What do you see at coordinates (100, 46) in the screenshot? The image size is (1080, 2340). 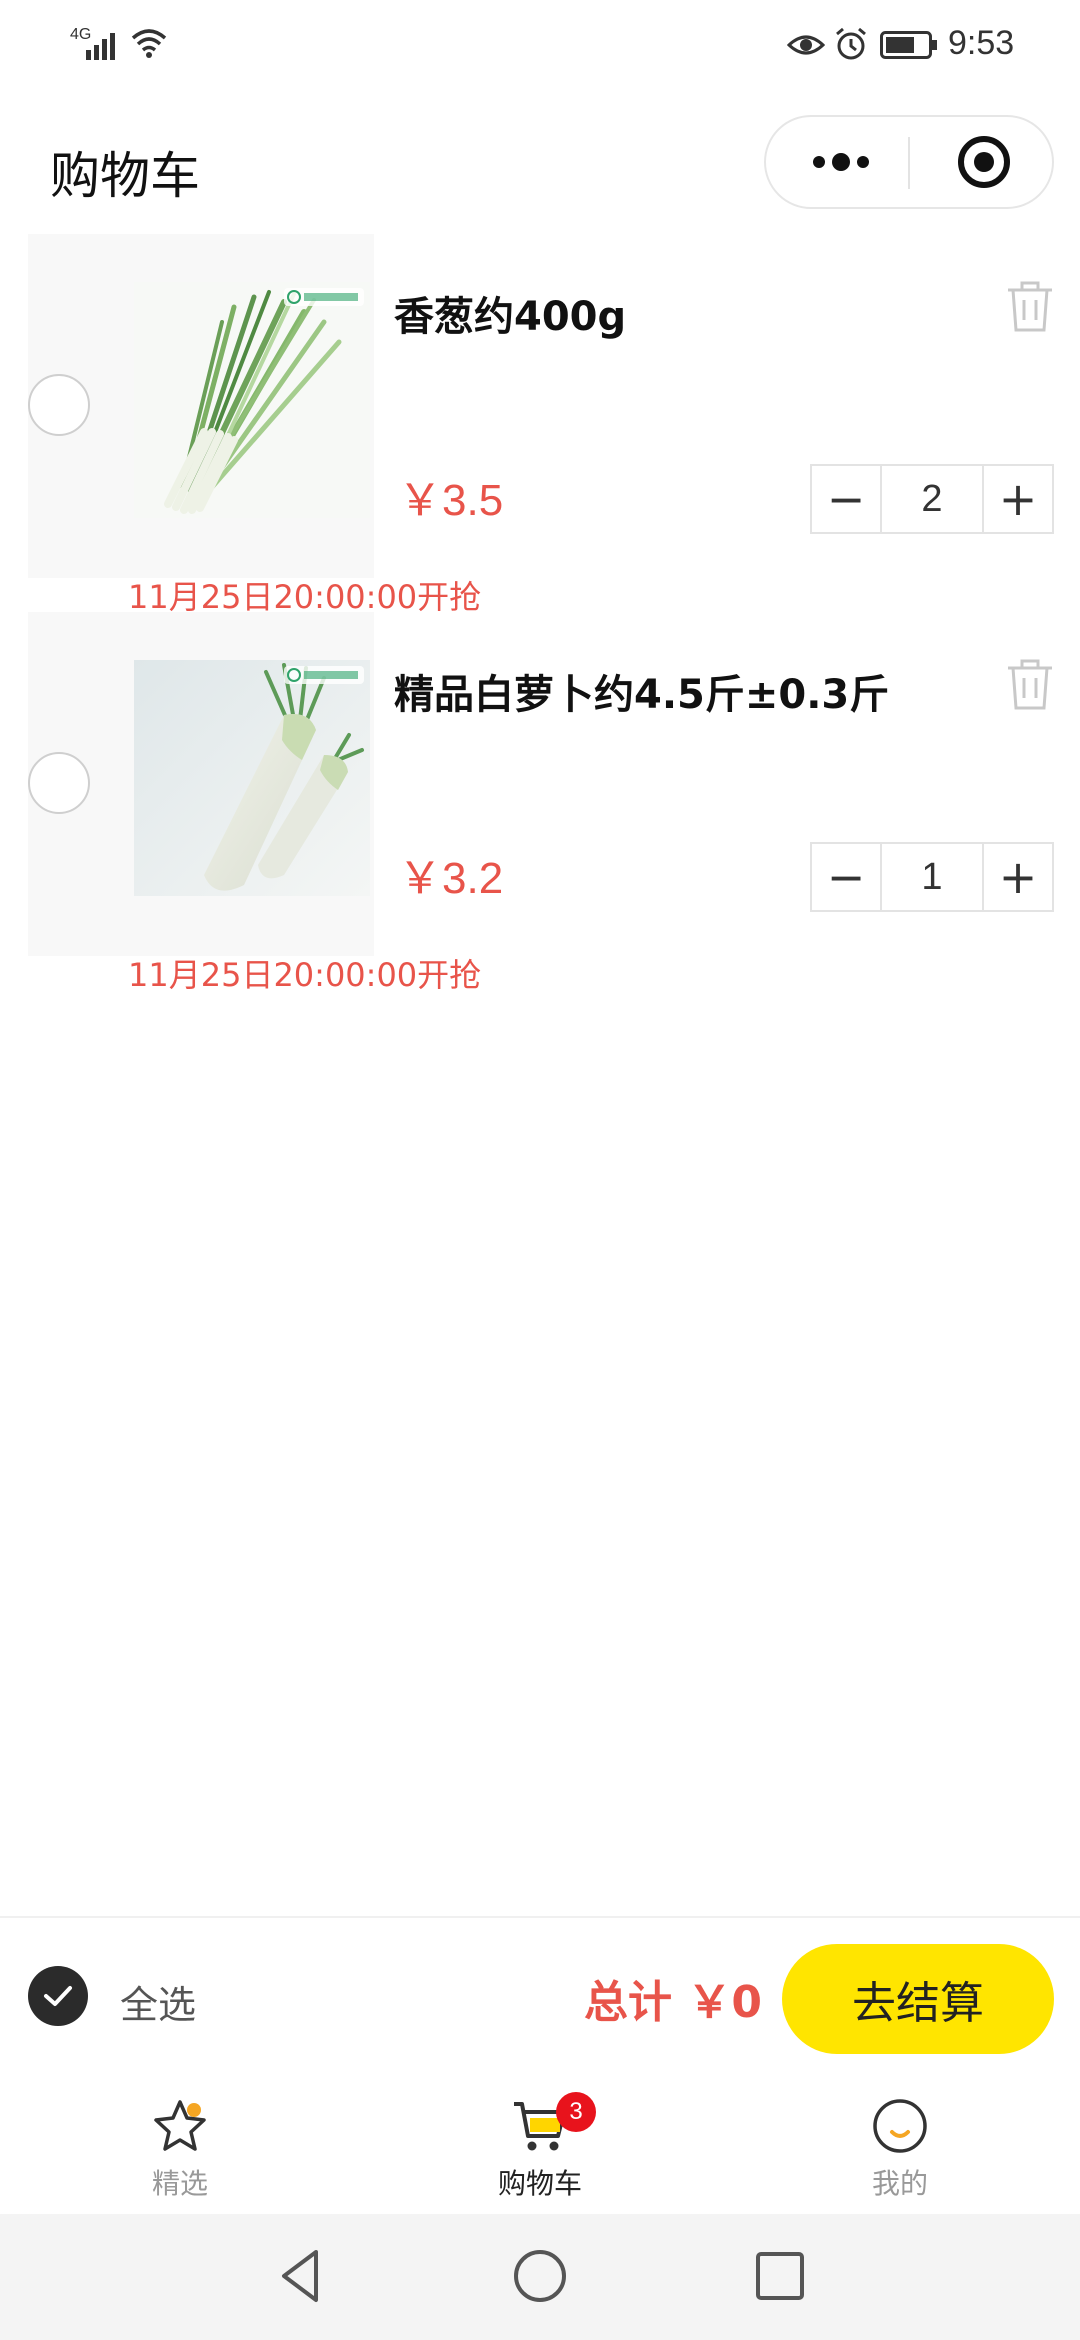 I see `signal-icon` at bounding box center [100, 46].